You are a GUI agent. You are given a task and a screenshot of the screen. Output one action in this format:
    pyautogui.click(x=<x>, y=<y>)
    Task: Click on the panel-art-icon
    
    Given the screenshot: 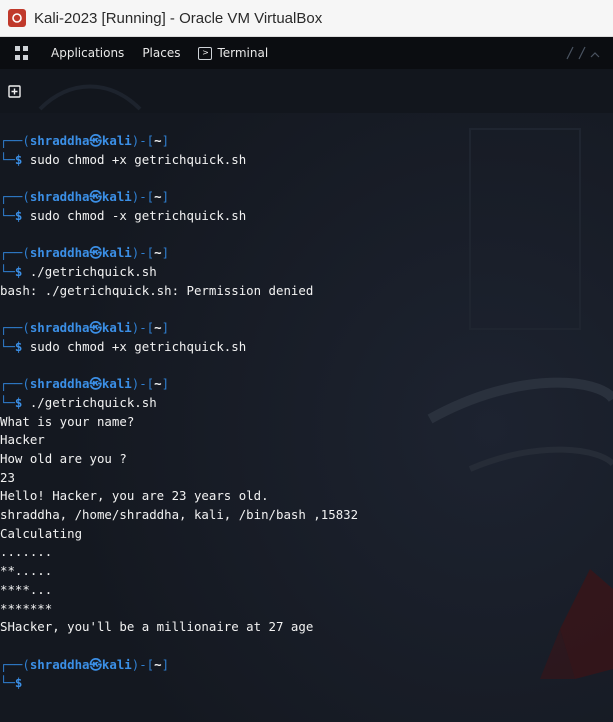 What is the action you would take?
    pyautogui.click(x=583, y=53)
    